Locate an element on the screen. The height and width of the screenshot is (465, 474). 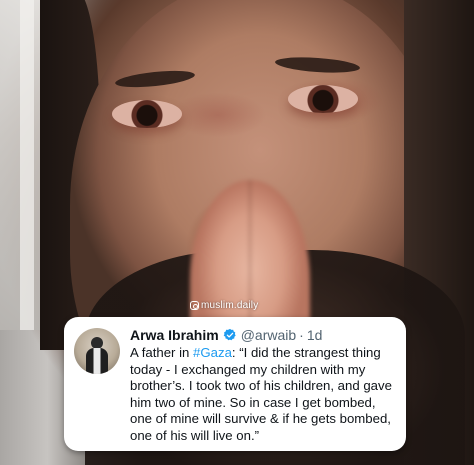
tweet-text-prefix: A father in is located at coordinates (162, 352).